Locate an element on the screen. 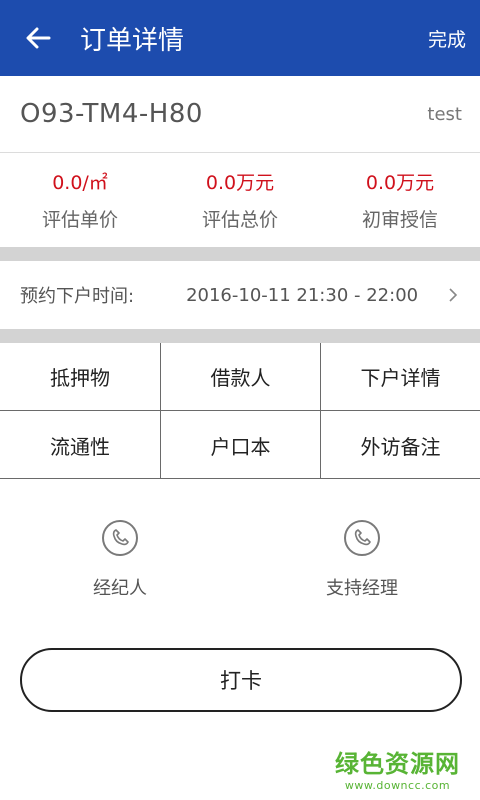 This screenshot has width=480, height=800. watermark-main: 绿色资源网 is located at coordinates (397, 764).